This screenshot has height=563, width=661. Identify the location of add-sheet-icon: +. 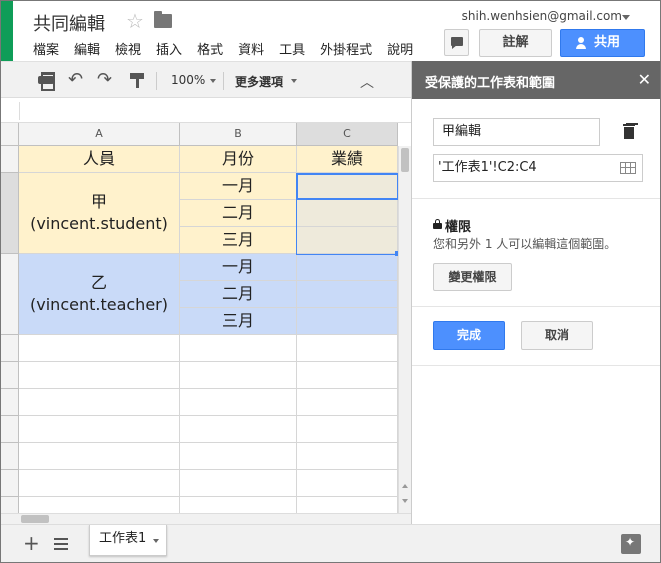
(31, 543).